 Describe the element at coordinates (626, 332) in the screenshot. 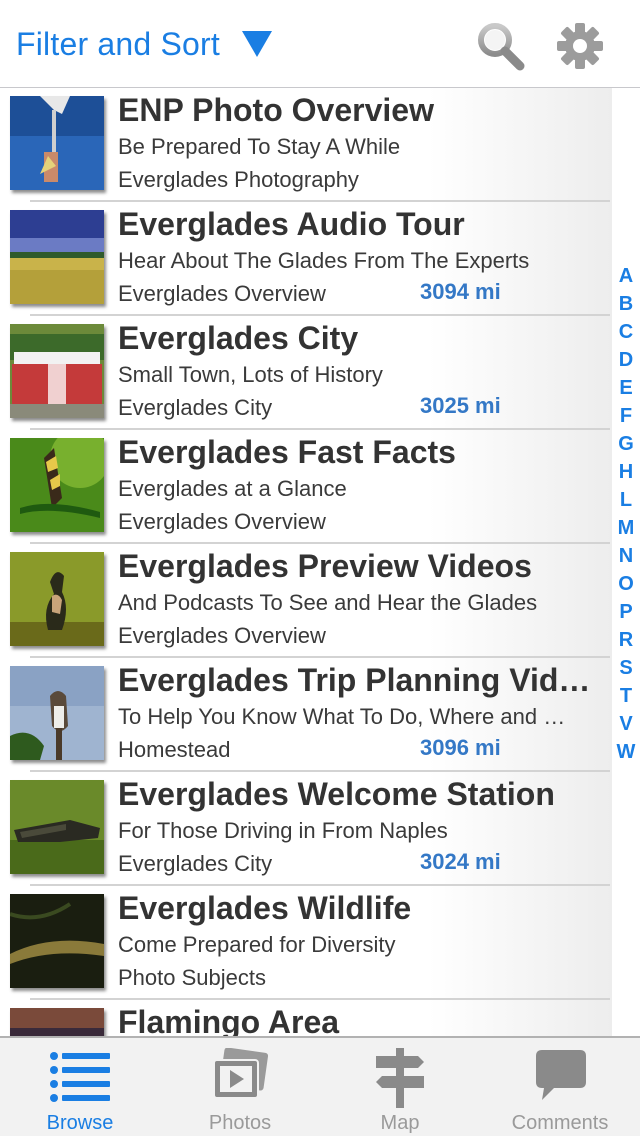

I see `index-letter-c: C` at that location.